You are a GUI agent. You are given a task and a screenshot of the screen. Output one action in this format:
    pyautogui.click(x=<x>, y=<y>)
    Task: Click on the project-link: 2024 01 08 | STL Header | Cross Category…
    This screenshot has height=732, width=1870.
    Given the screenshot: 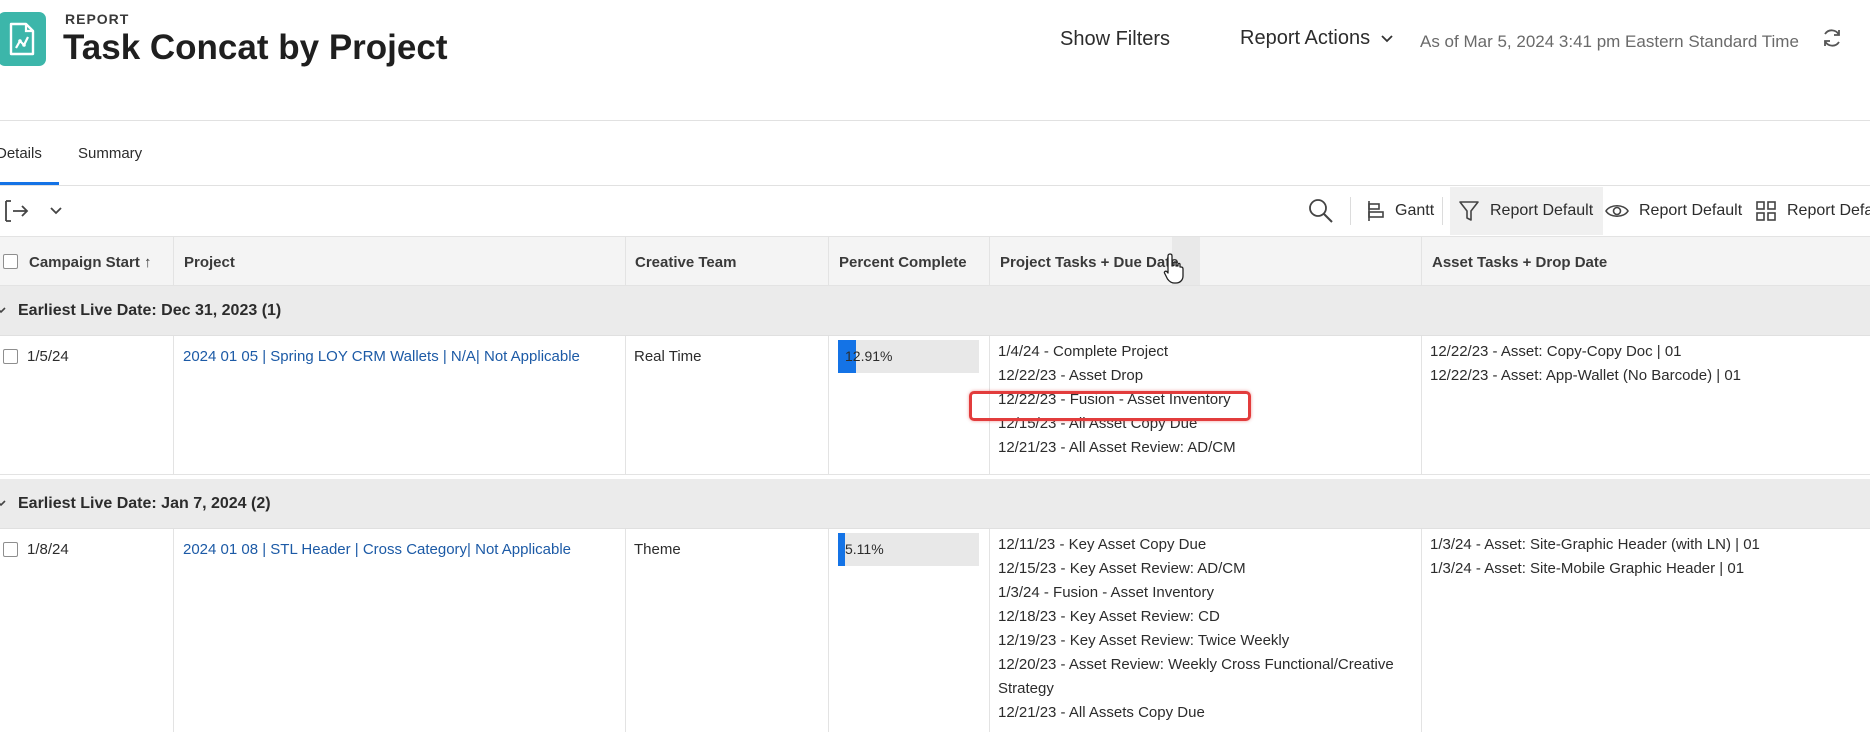 What is the action you would take?
    pyautogui.click(x=377, y=549)
    